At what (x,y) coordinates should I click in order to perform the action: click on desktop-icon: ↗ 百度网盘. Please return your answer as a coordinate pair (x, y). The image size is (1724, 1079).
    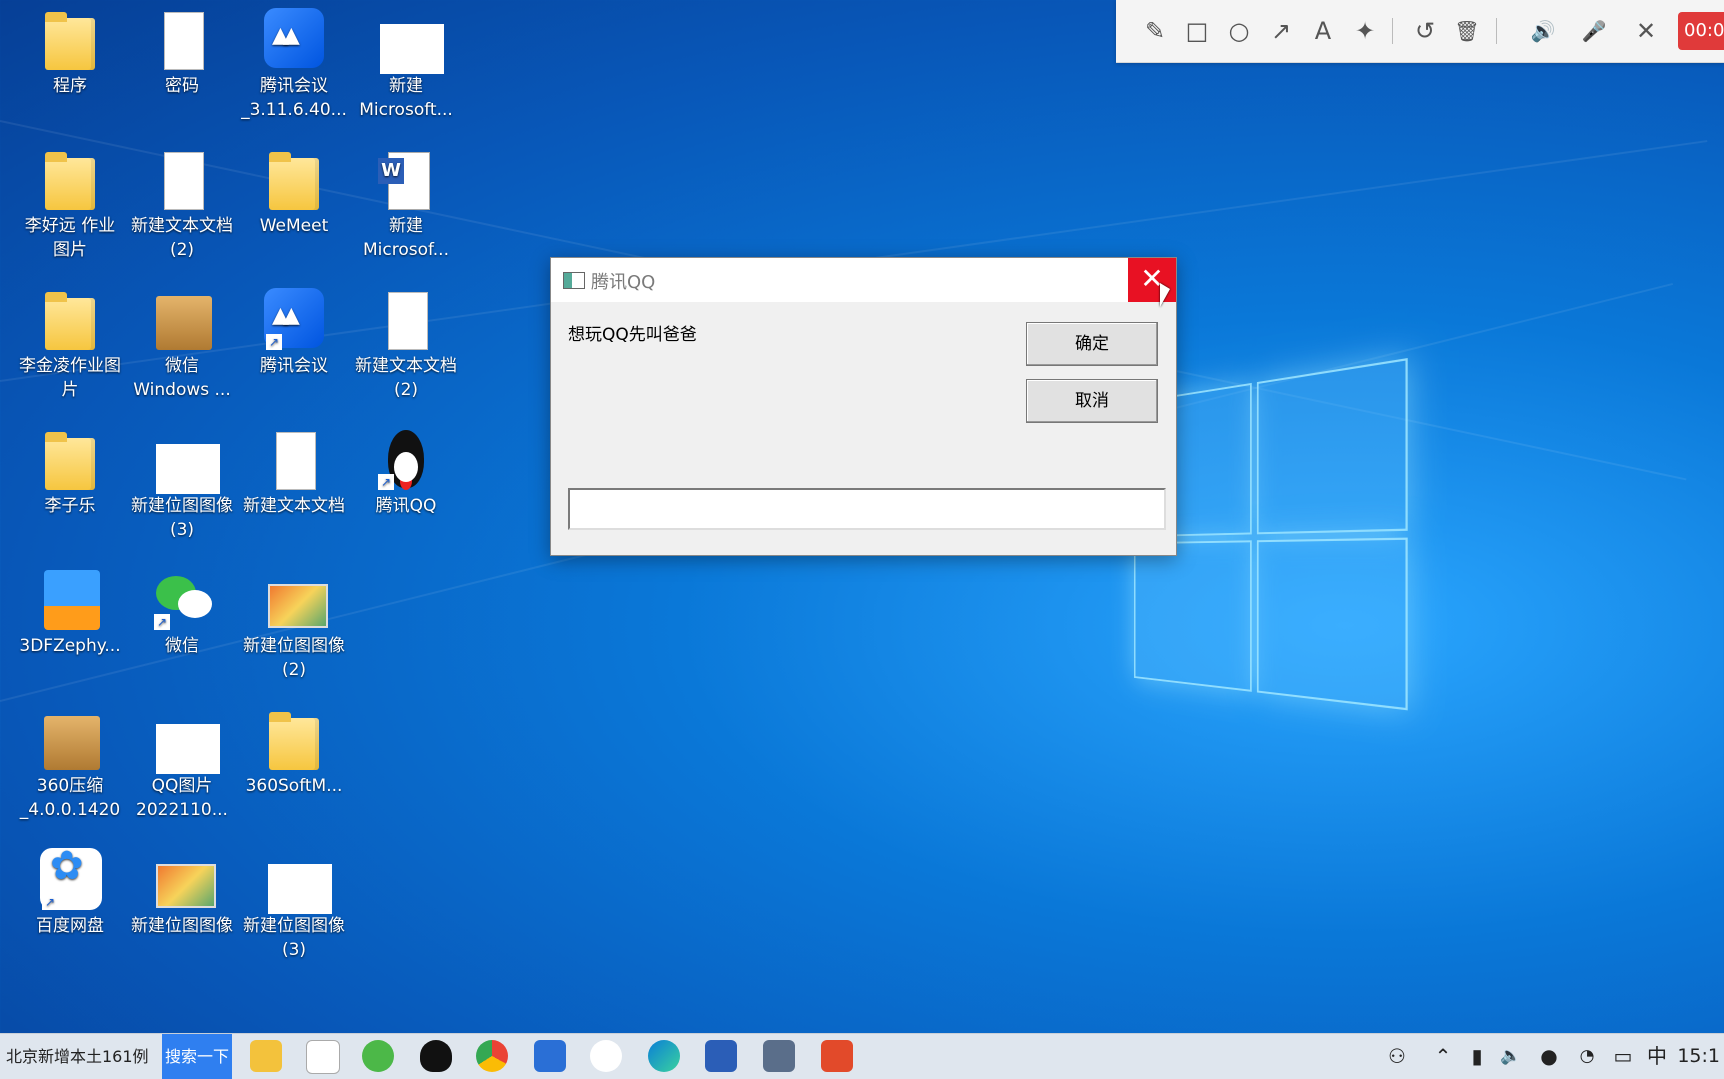
    Looking at the image, I should click on (70, 893).